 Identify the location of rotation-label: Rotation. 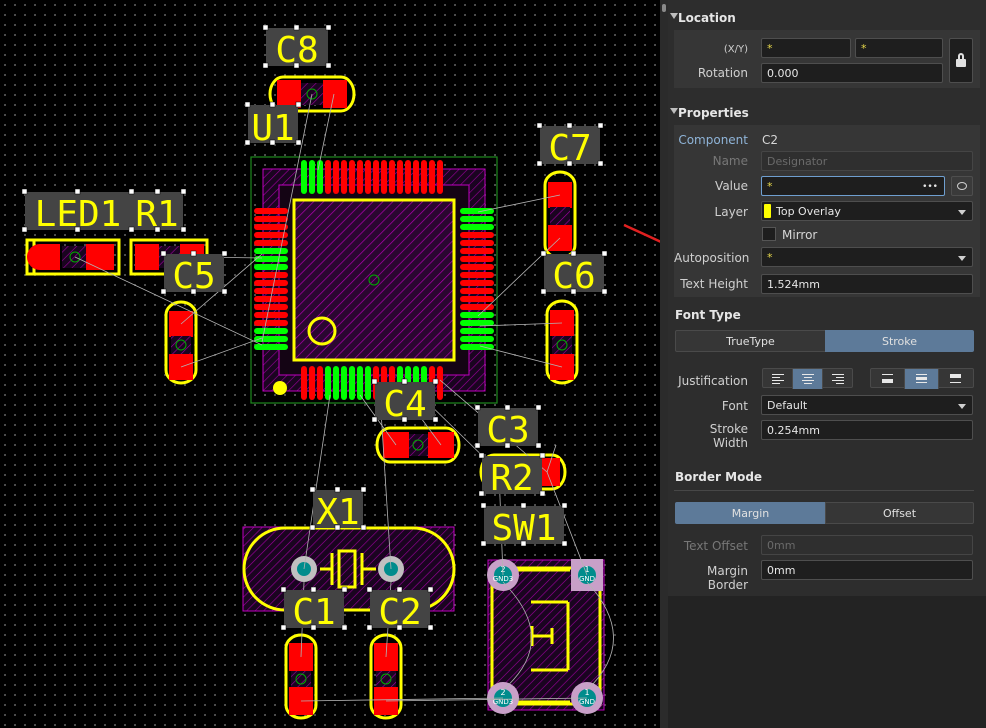
(722, 73).